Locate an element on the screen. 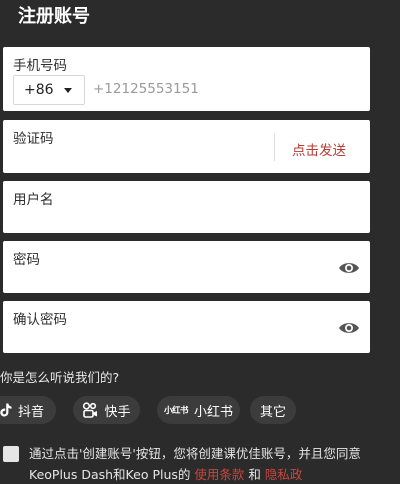 This screenshot has height=484, width=400. username-label: 用户名 is located at coordinates (33, 200).